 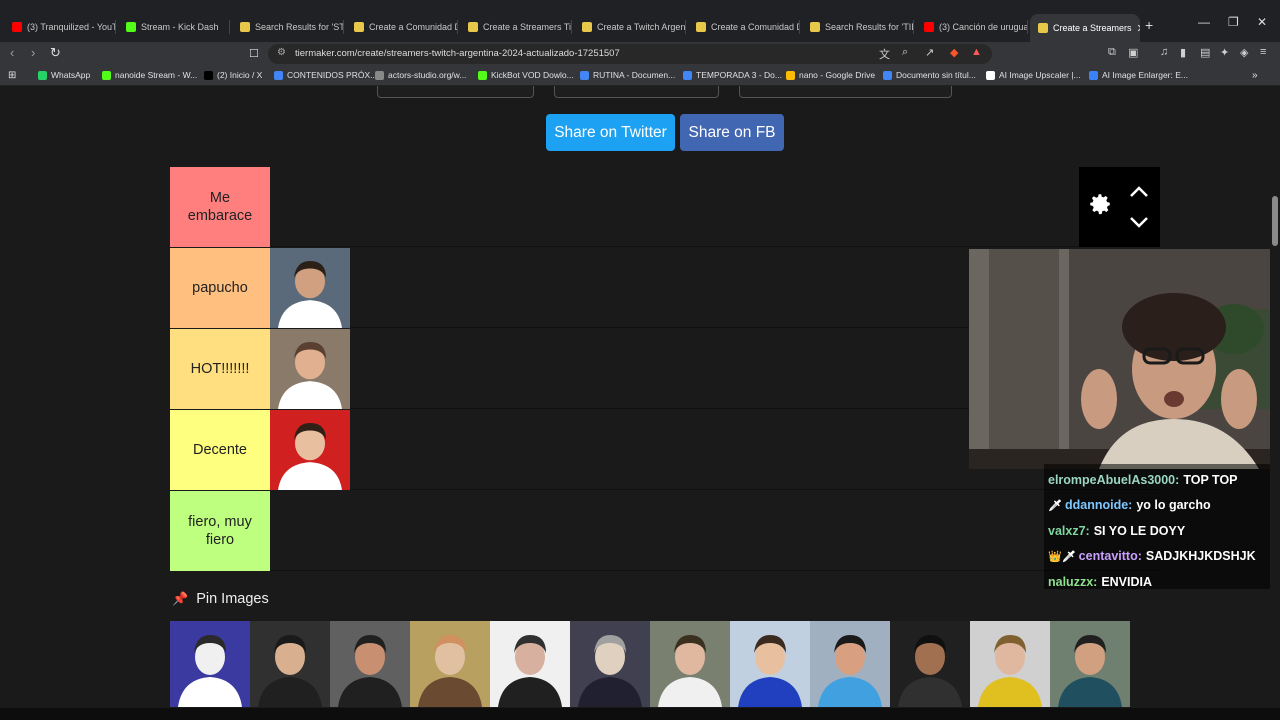 I want to click on apps-icon: ⊞, so click(x=12, y=75).